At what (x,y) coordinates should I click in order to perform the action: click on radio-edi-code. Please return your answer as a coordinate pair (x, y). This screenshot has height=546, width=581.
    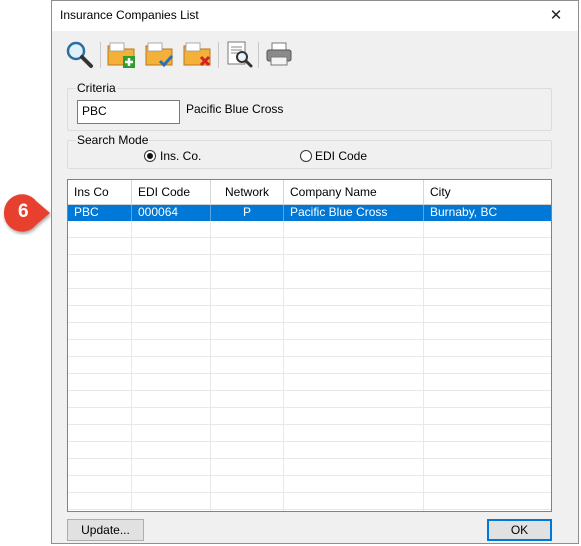
    Looking at the image, I should click on (306, 156).